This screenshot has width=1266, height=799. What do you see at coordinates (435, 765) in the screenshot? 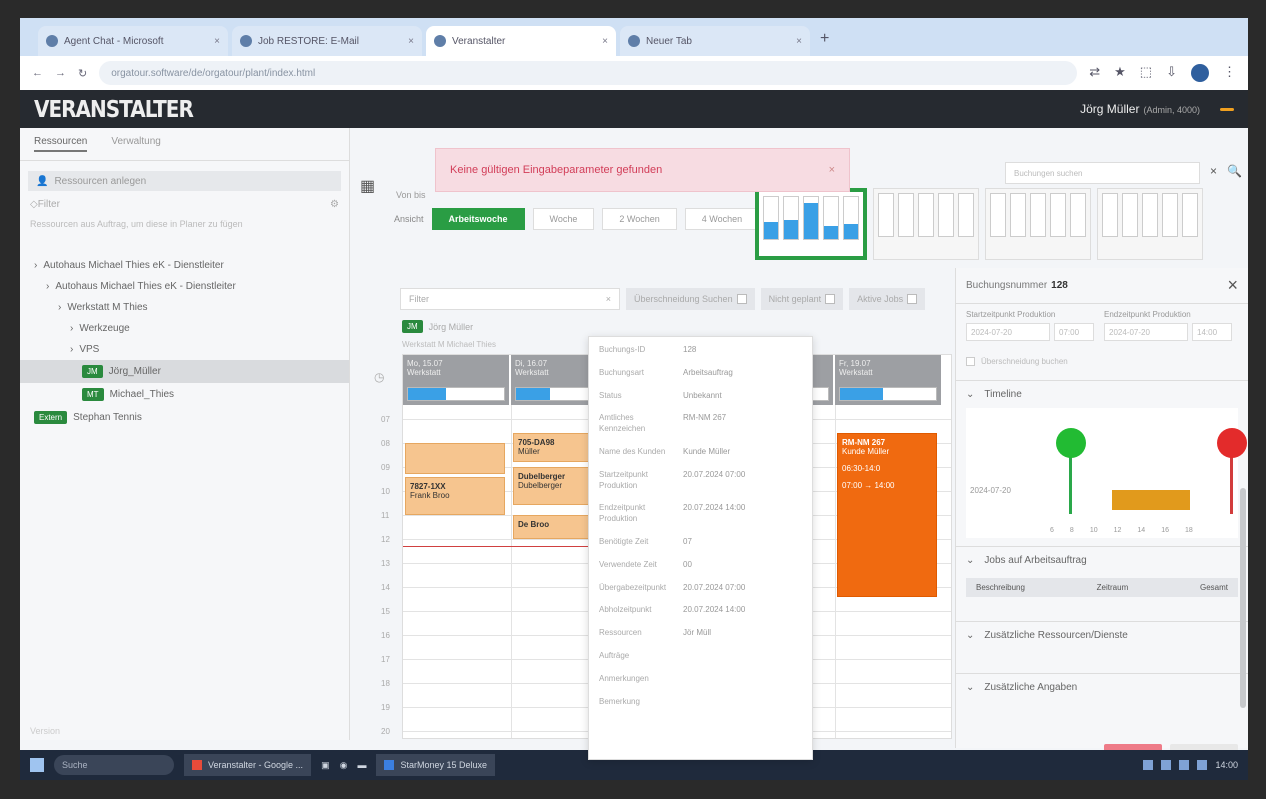
I see `taskbar-app-starmoney: StarMoney 15 Deluxe` at bounding box center [435, 765].